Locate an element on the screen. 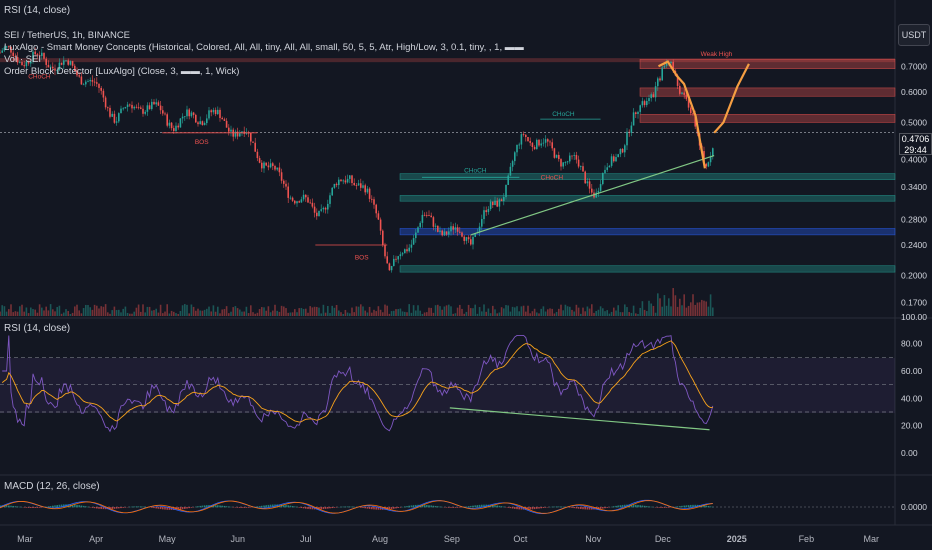 This screenshot has height=550, width=932. time-tick-label: Feb is located at coordinates (807, 539).